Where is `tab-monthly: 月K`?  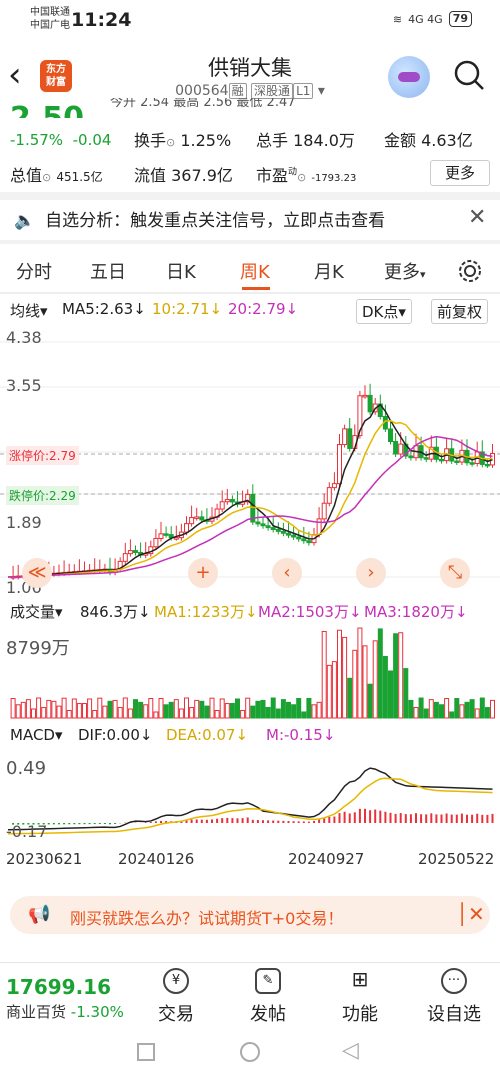 tab-monthly: 月K is located at coordinates (329, 271).